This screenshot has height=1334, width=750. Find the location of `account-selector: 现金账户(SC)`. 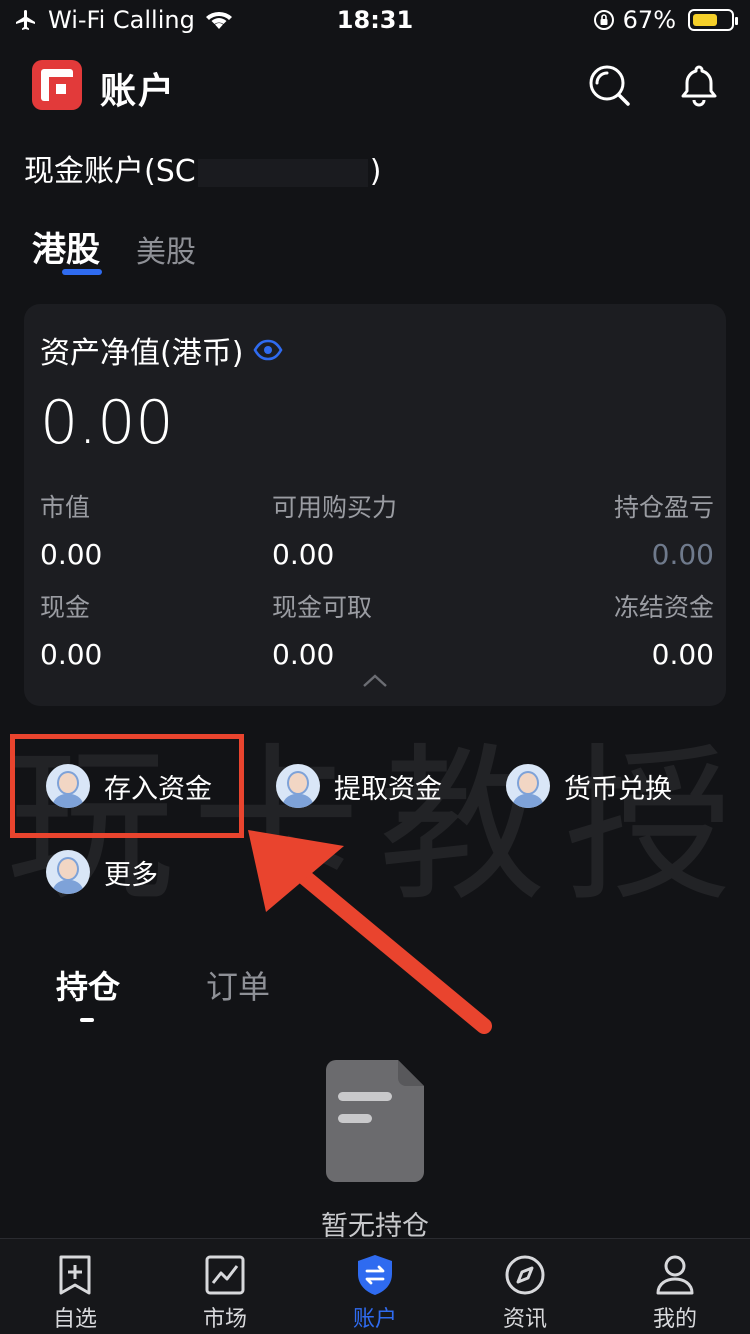

account-selector: 现金账户(SC) is located at coordinates (202, 168).